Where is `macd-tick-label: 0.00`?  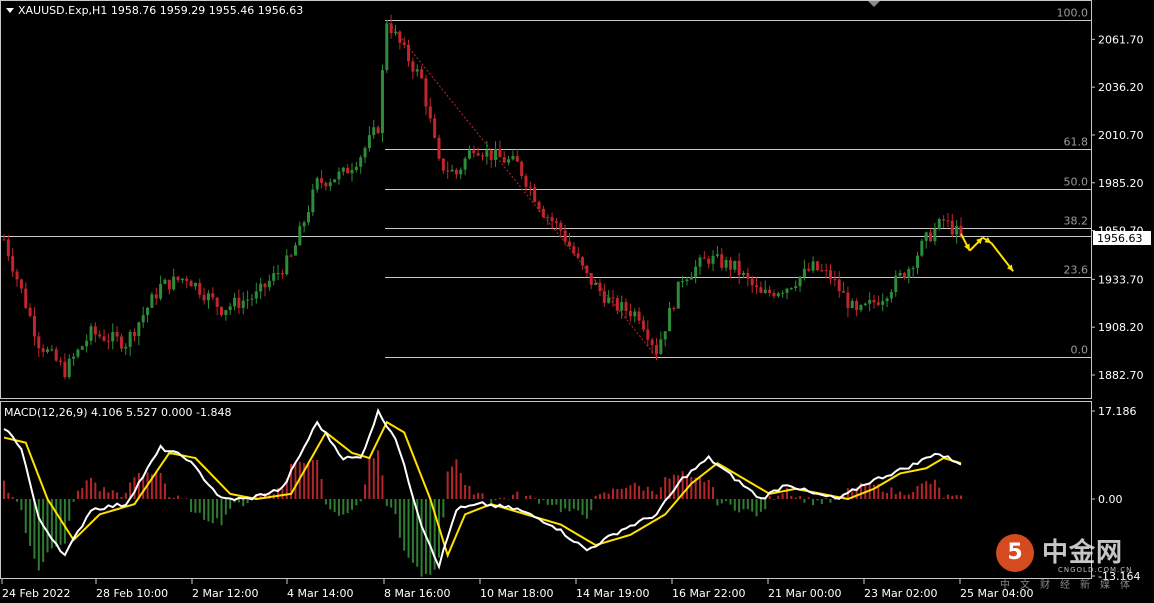
macd-tick-label: 0.00 is located at coordinates (1110, 499).